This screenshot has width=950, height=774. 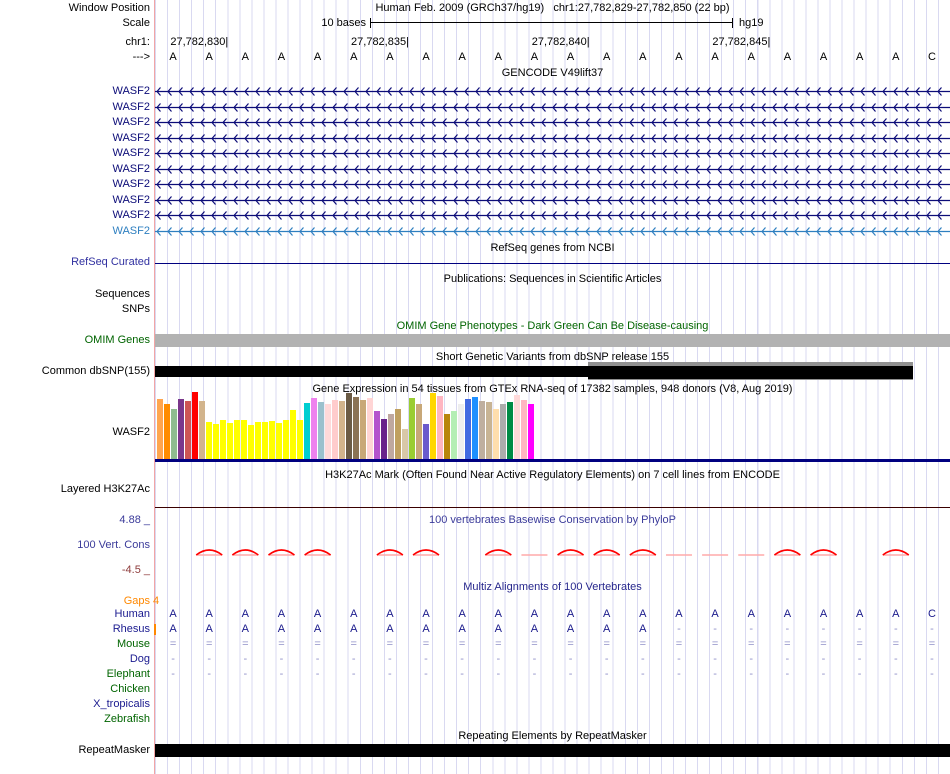 What do you see at coordinates (75, 644) in the screenshot?
I see `multiz-species-label: Mouse` at bounding box center [75, 644].